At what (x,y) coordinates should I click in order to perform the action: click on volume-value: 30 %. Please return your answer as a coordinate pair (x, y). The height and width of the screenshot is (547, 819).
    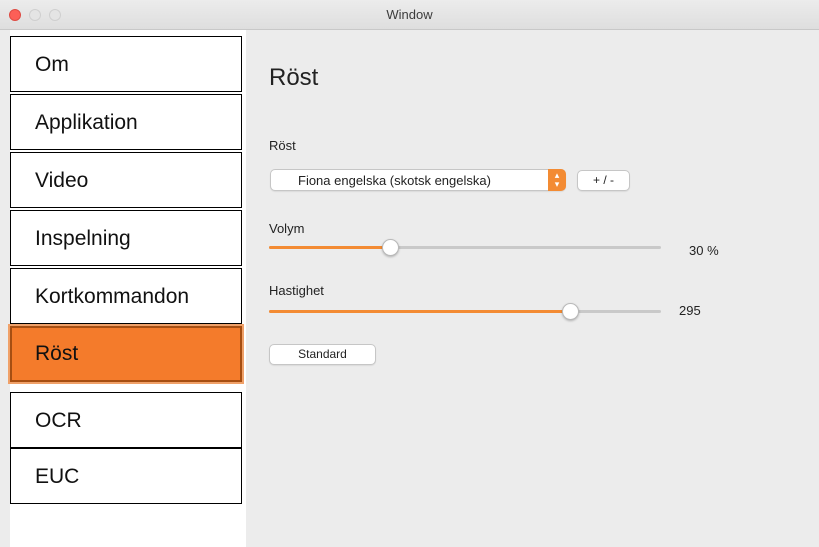
    Looking at the image, I should click on (704, 250).